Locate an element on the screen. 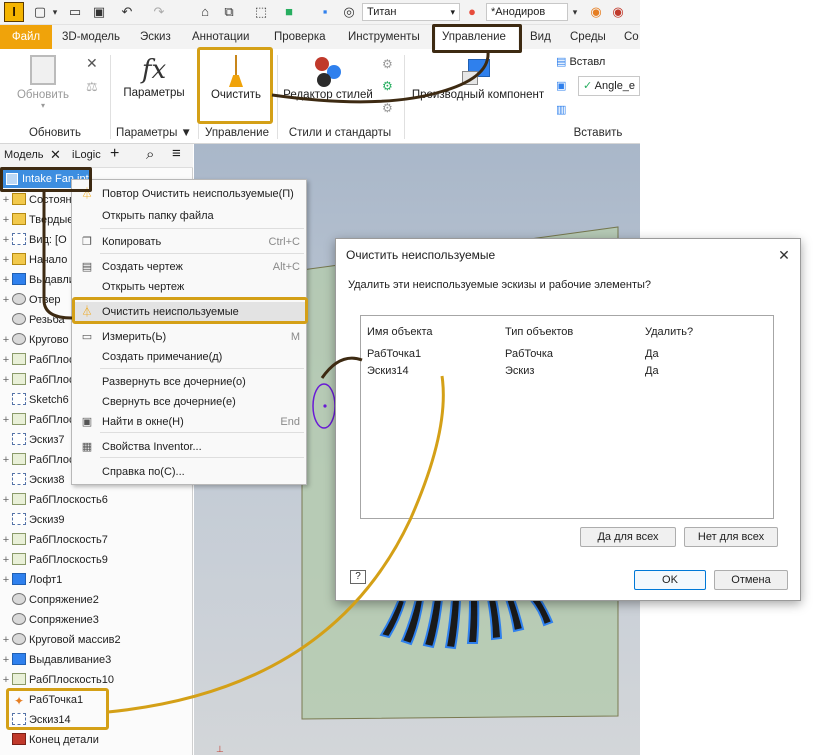 Image resolution: width=820 pixels, height=755 pixels. style-save-icon: ⚙ is located at coordinates (387, 86).